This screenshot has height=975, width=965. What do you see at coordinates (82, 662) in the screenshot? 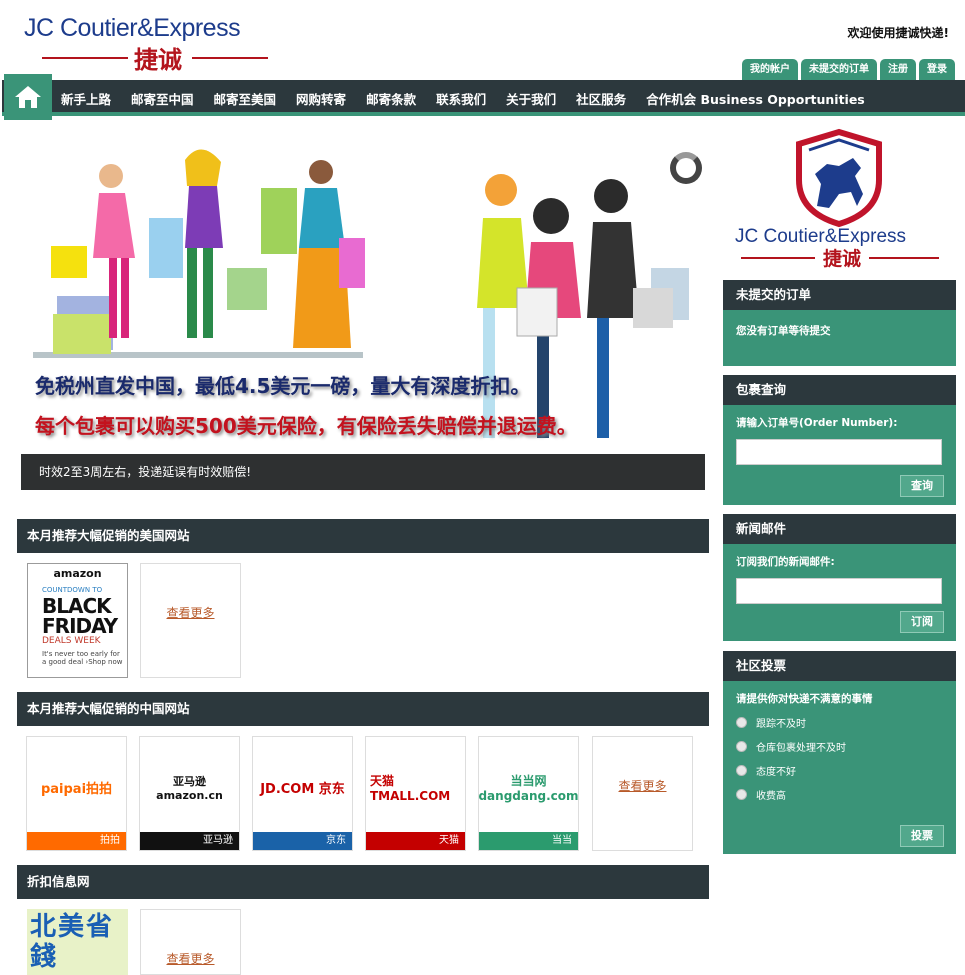
I see `amazon-ad-tagline2: a good deal ›Shop now` at bounding box center [82, 662].